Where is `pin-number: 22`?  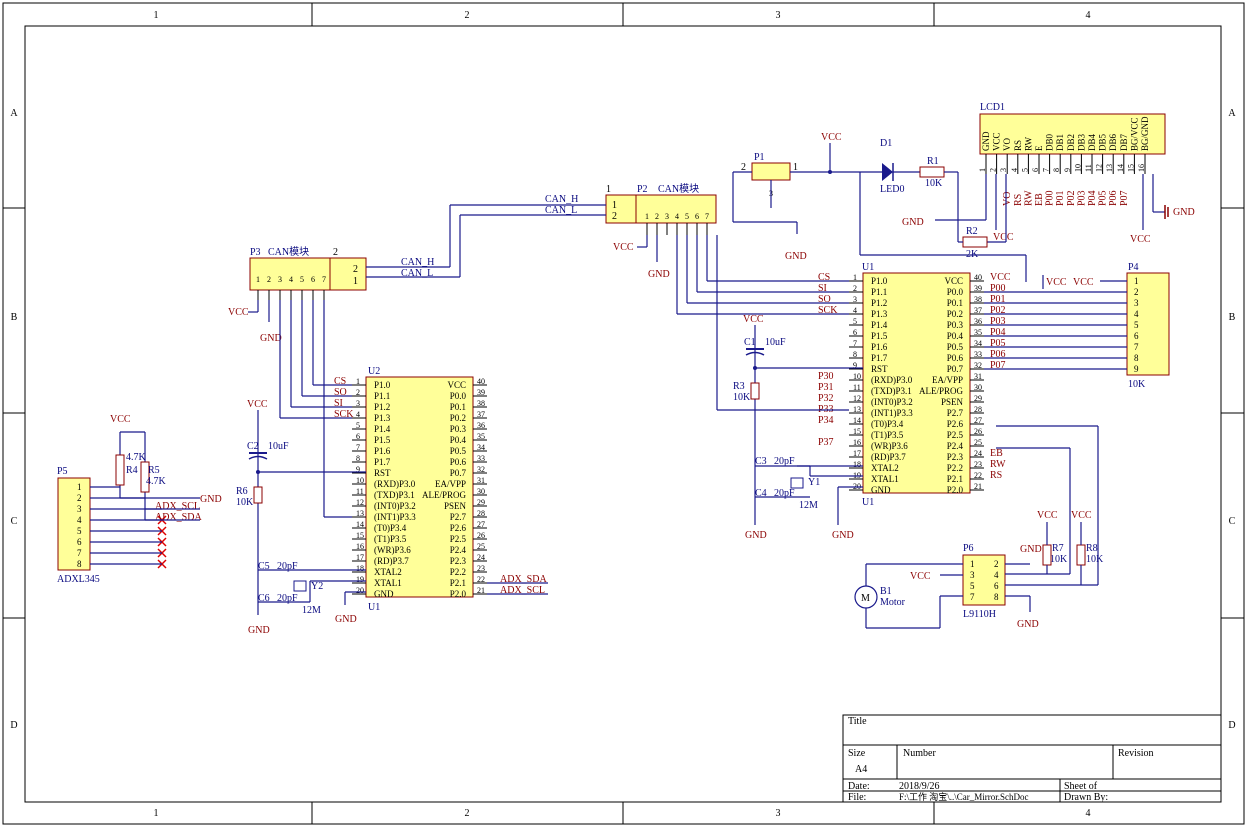
pin-number: 22 is located at coordinates (481, 579).